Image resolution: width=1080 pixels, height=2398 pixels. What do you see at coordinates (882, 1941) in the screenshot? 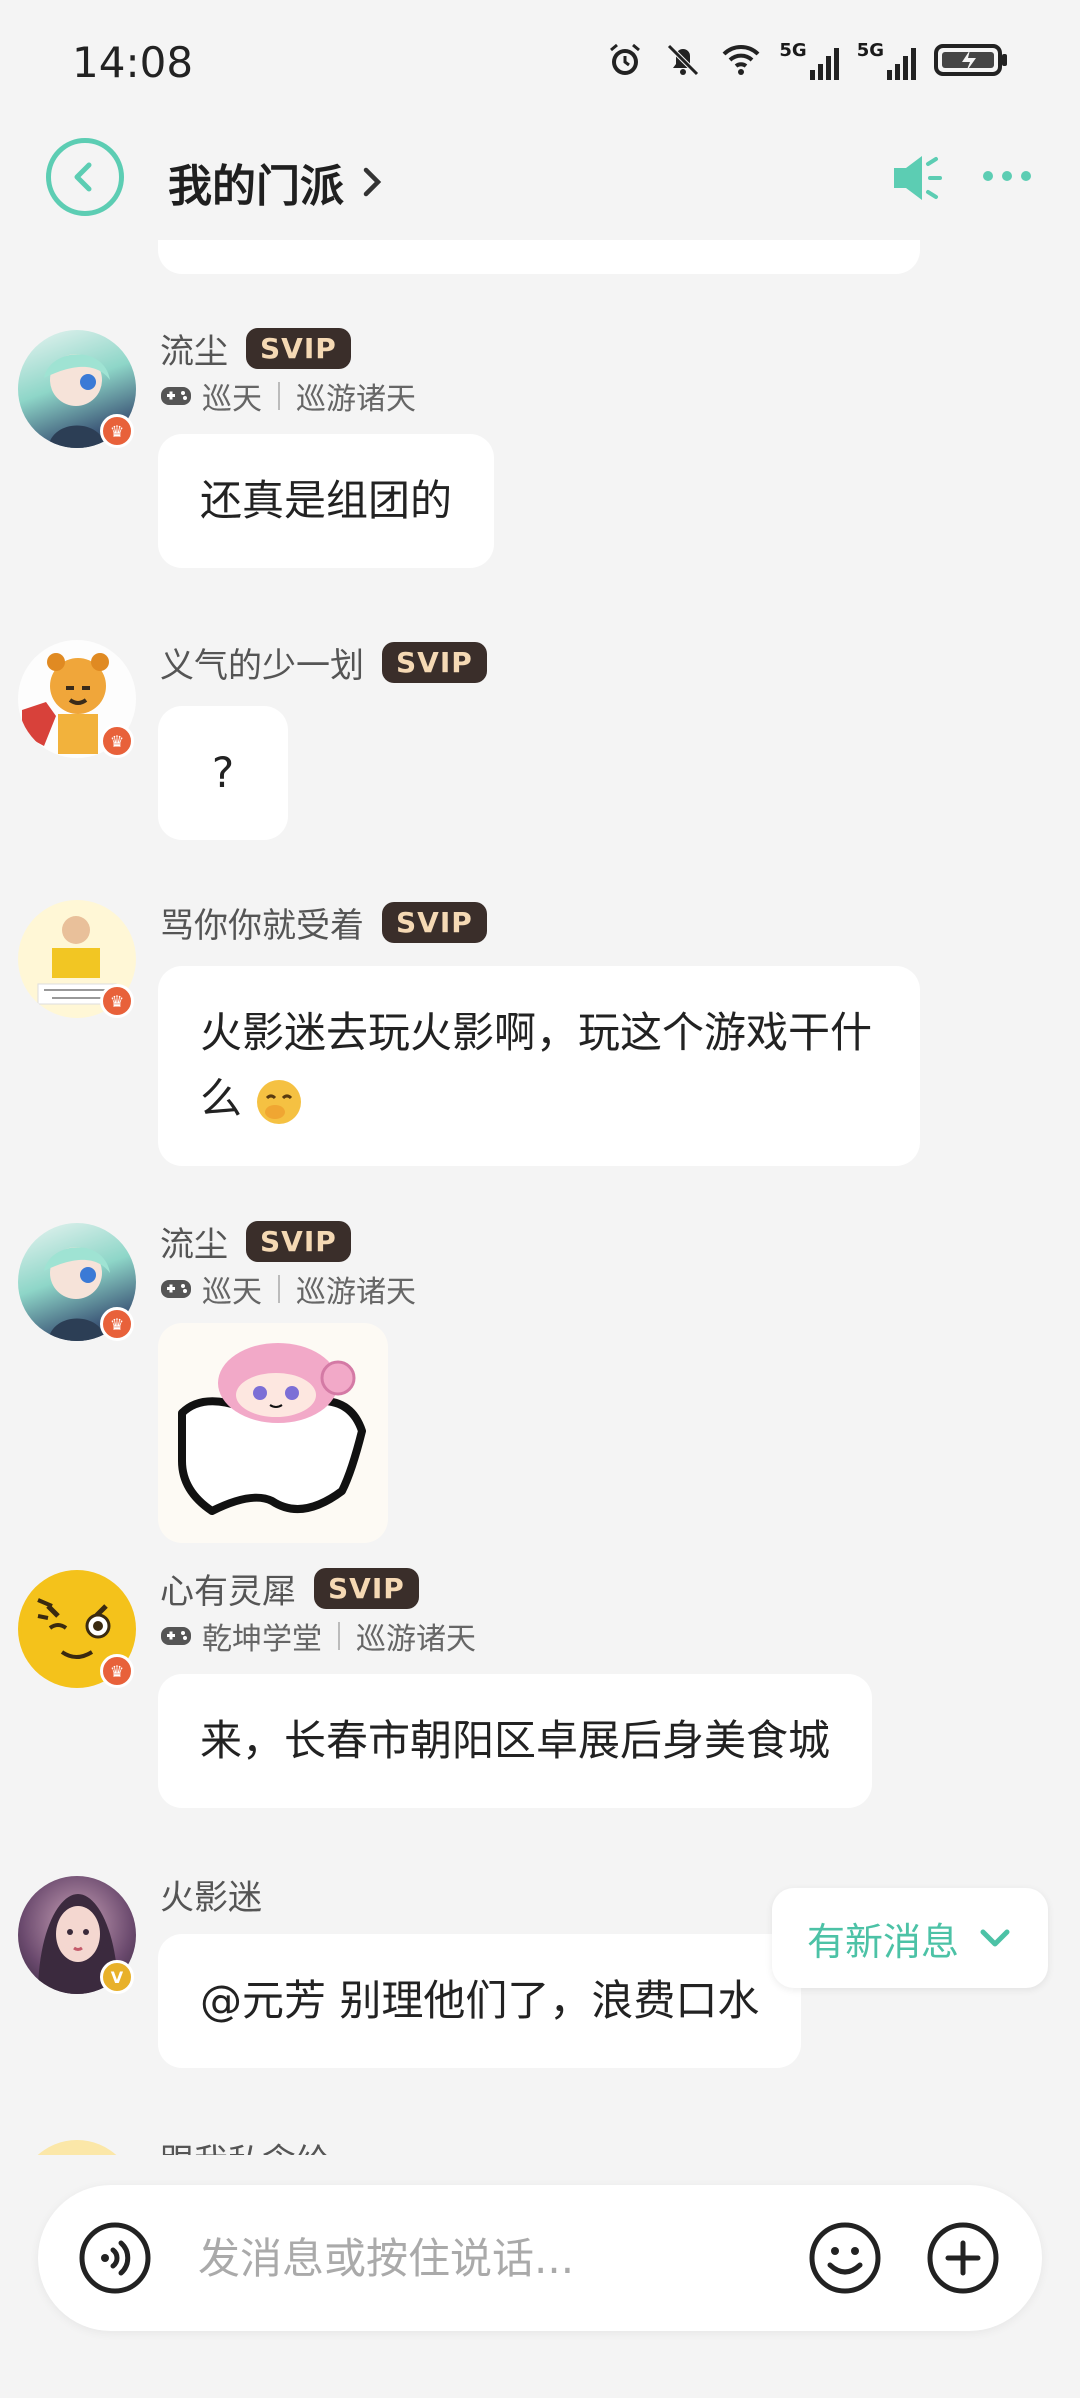
I see `new-messages-label: 有新消息` at bounding box center [882, 1941].